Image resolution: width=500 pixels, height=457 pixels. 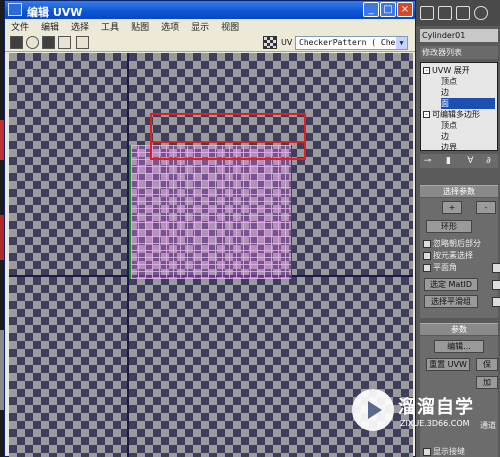 I want to click on smoothing-group-spinner, so click(x=496, y=302).